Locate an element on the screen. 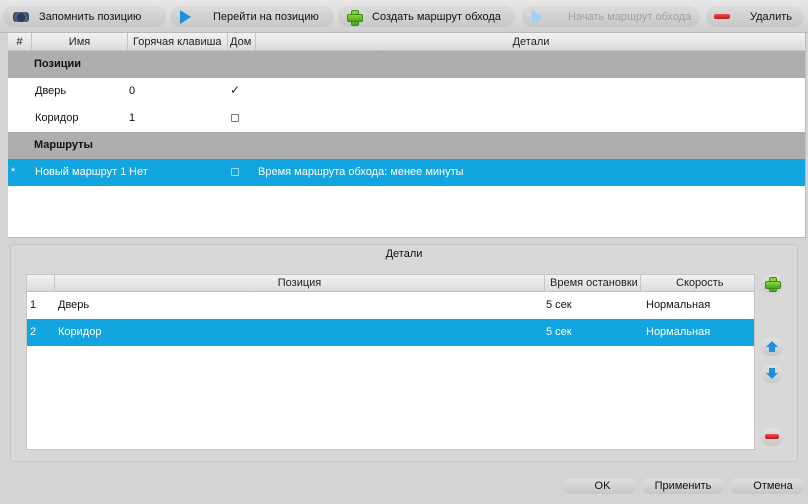 This screenshot has width=808, height=504. move-up-button is located at coordinates (772, 347).